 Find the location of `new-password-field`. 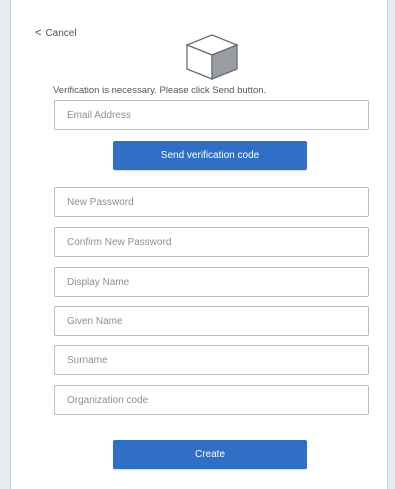

new-password-field is located at coordinates (211, 202).